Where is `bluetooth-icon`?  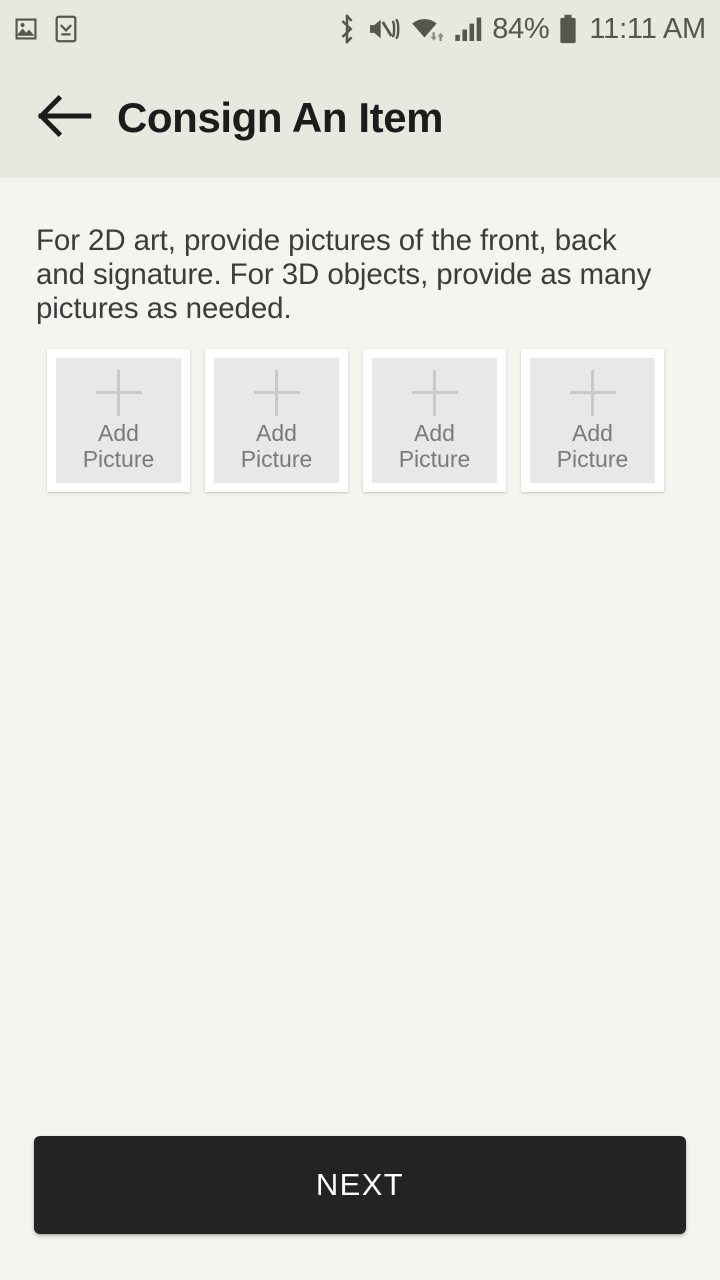
bluetooth-icon is located at coordinates (347, 29).